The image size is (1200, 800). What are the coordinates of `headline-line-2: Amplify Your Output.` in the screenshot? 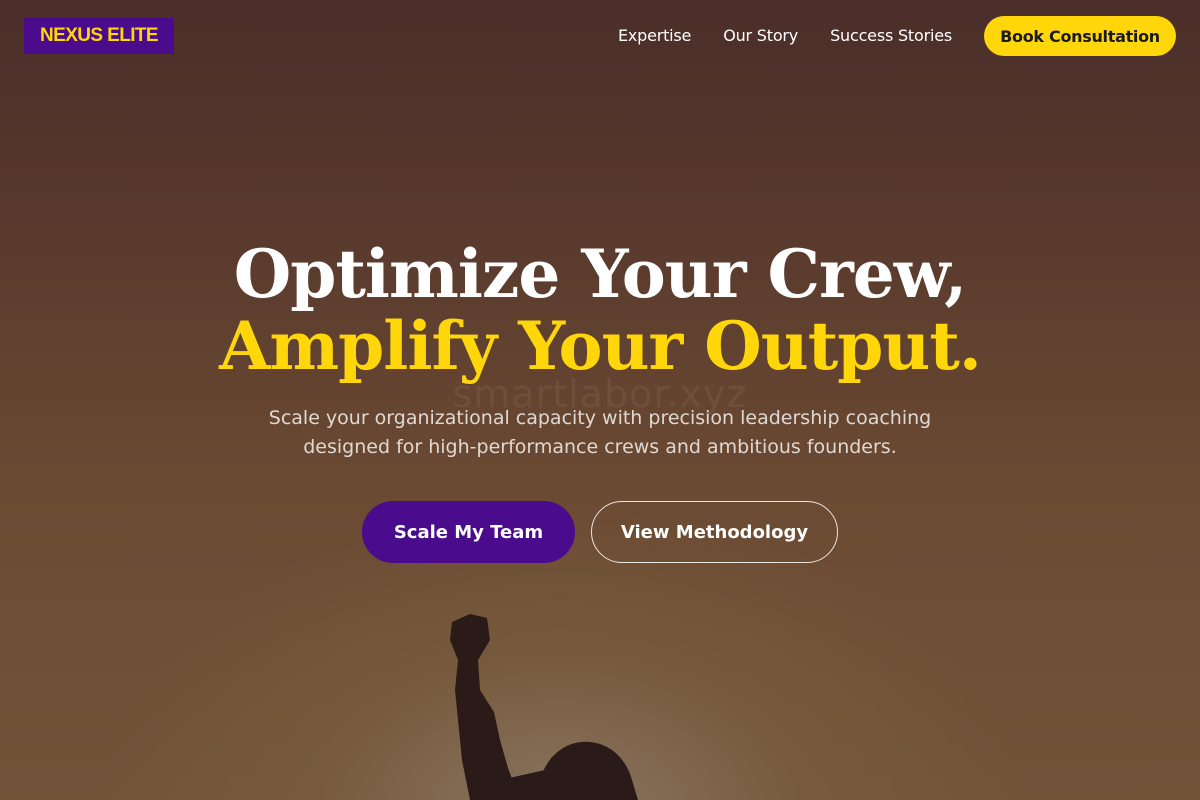 It's located at (600, 346).